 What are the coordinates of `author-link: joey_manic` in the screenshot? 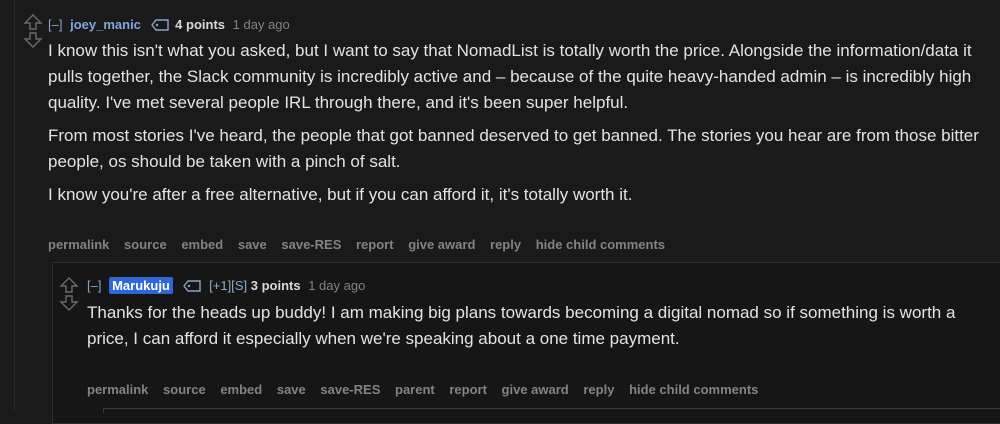 It's located at (105, 24).